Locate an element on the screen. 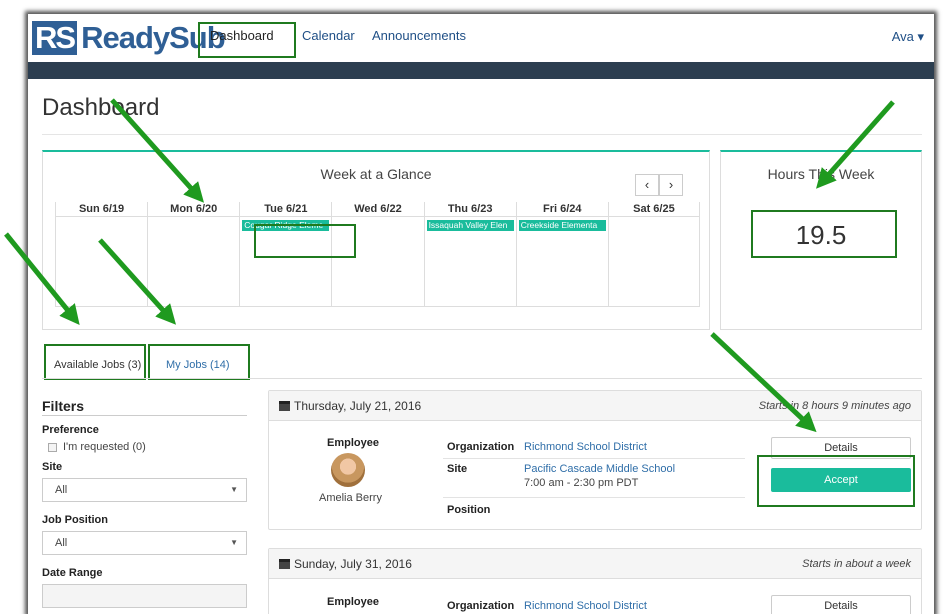 Image resolution: width=946 pixels, height=614 pixels. job-position-select-value: All is located at coordinates (61, 543).